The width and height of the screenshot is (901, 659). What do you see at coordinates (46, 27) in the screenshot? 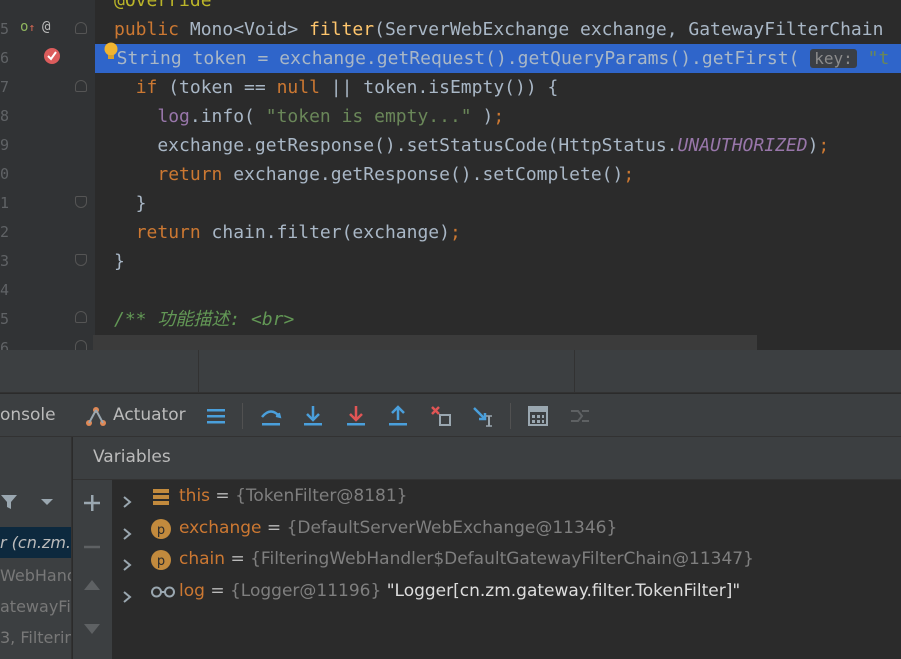
I see `annotation-gutter-icon: @` at bounding box center [46, 27].